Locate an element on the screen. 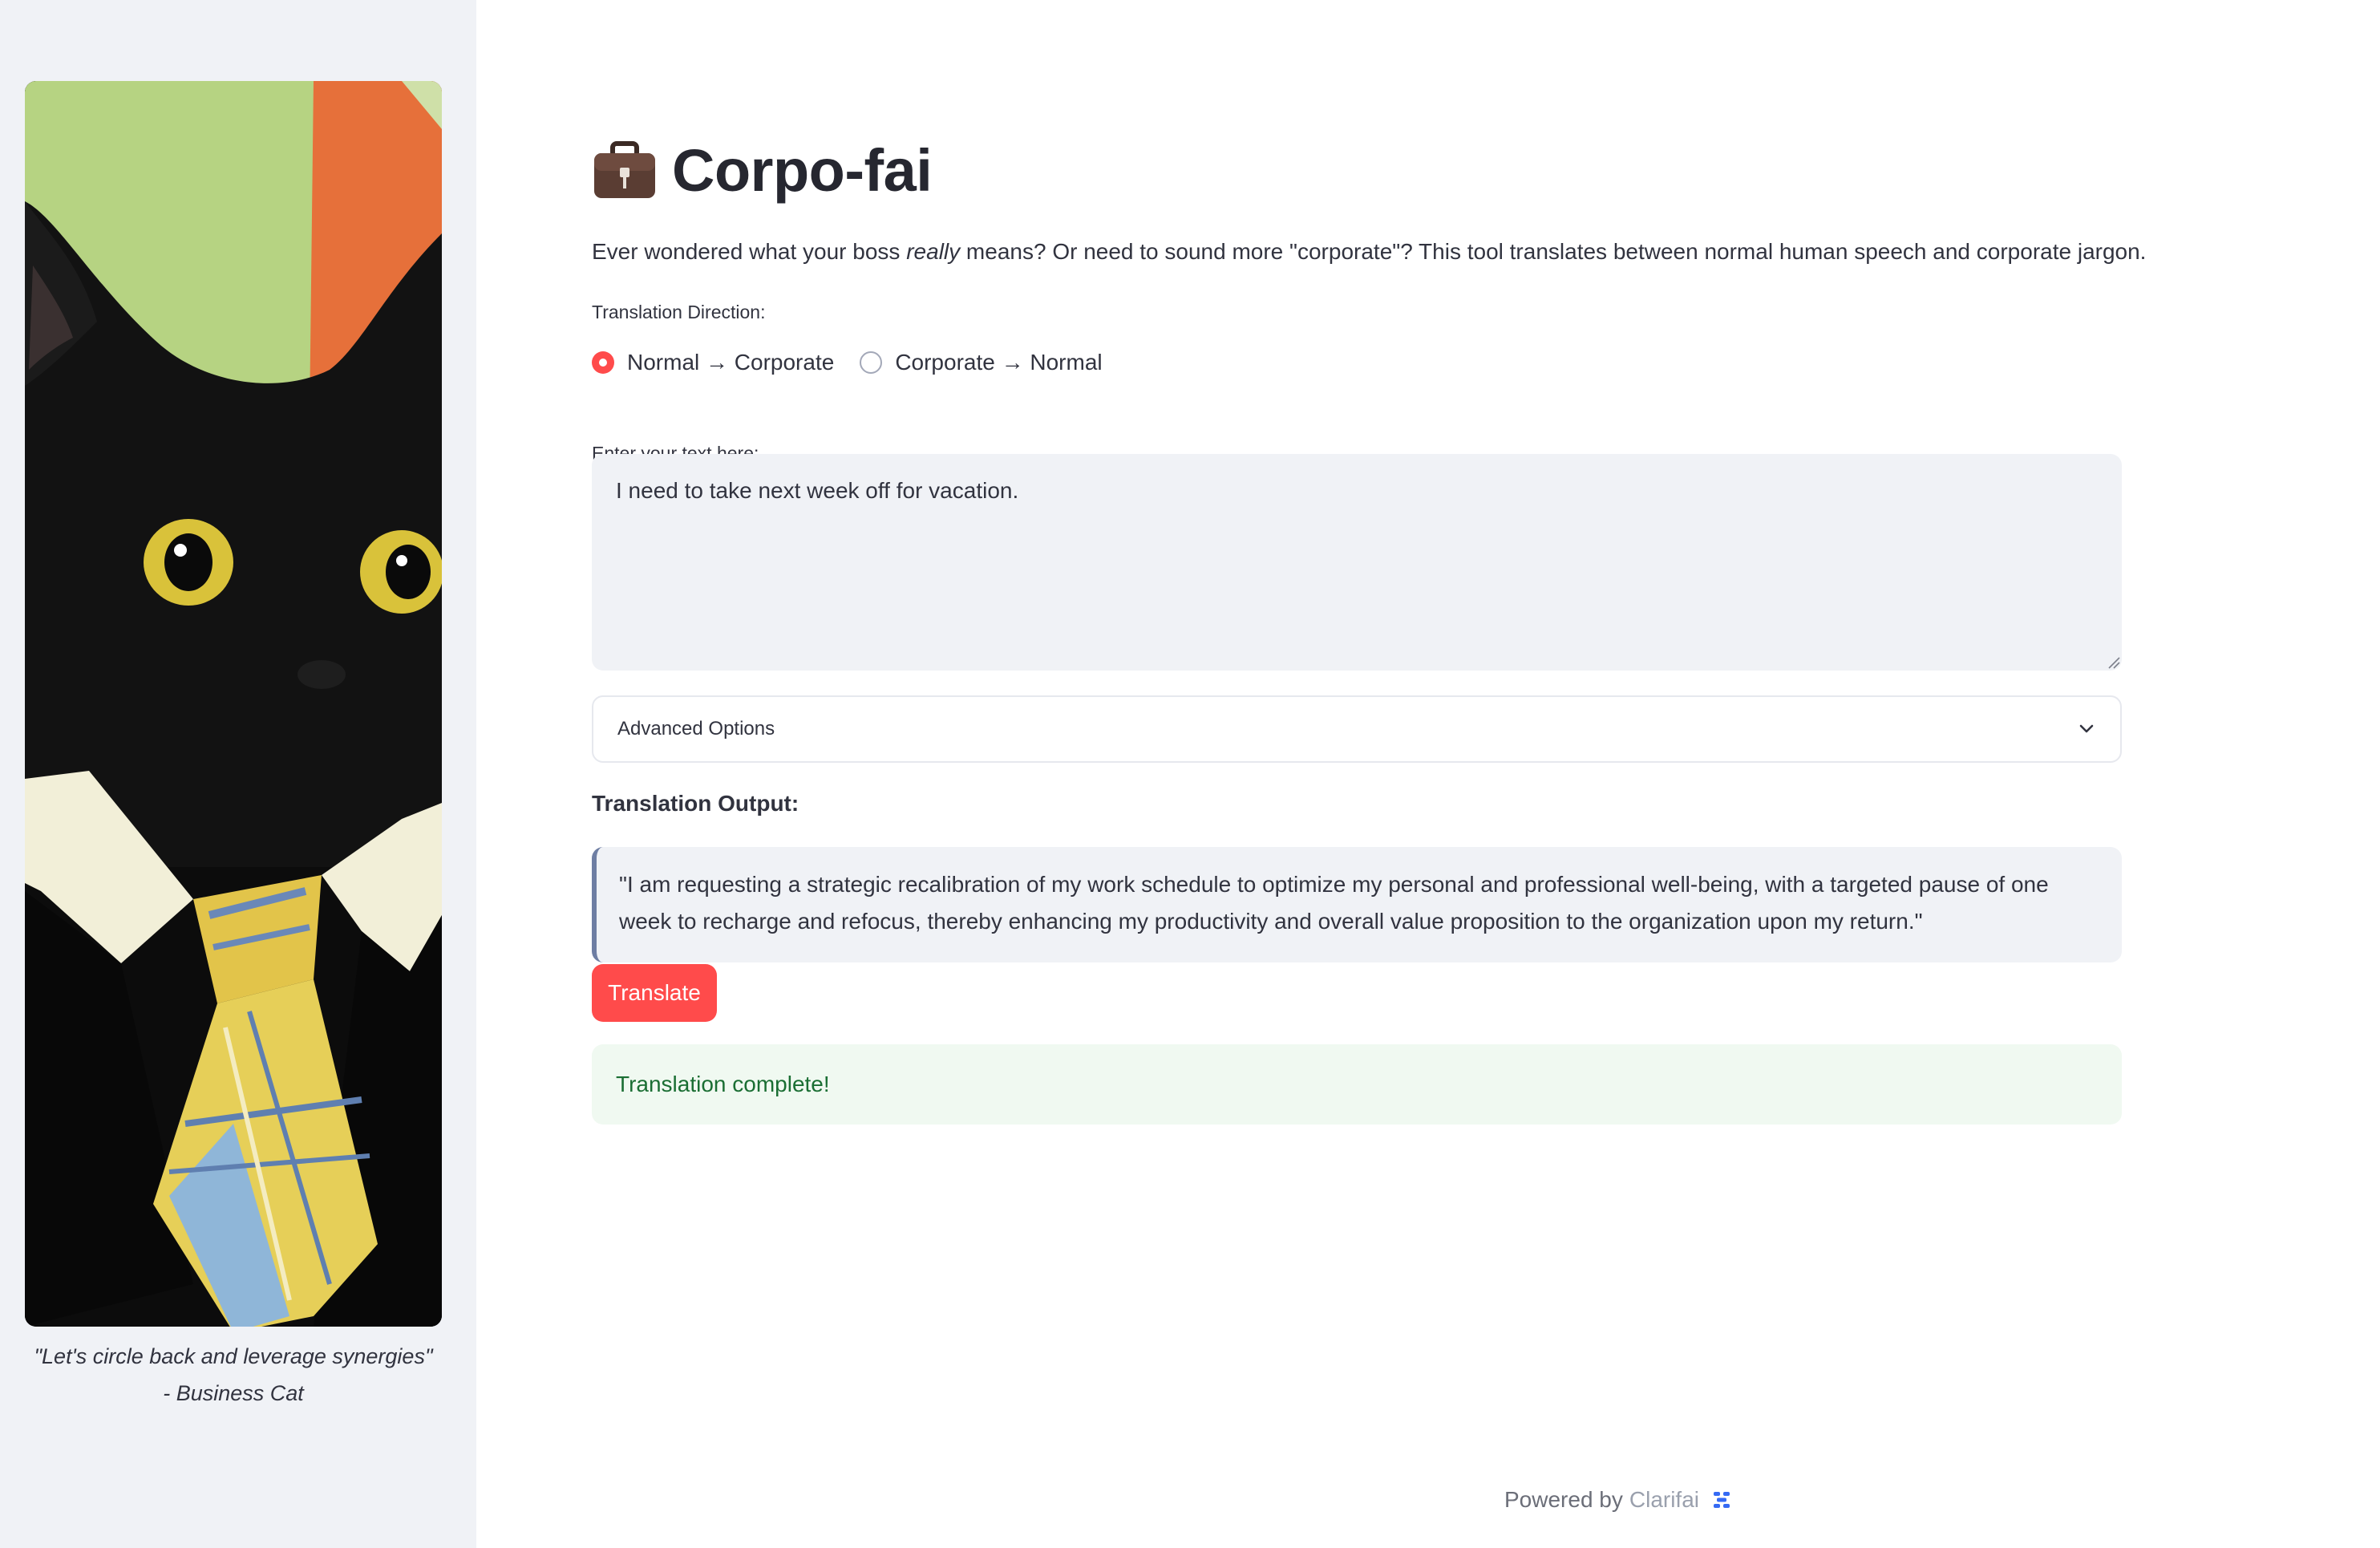  advanced-options-label: Advanced Options is located at coordinates (696, 729).